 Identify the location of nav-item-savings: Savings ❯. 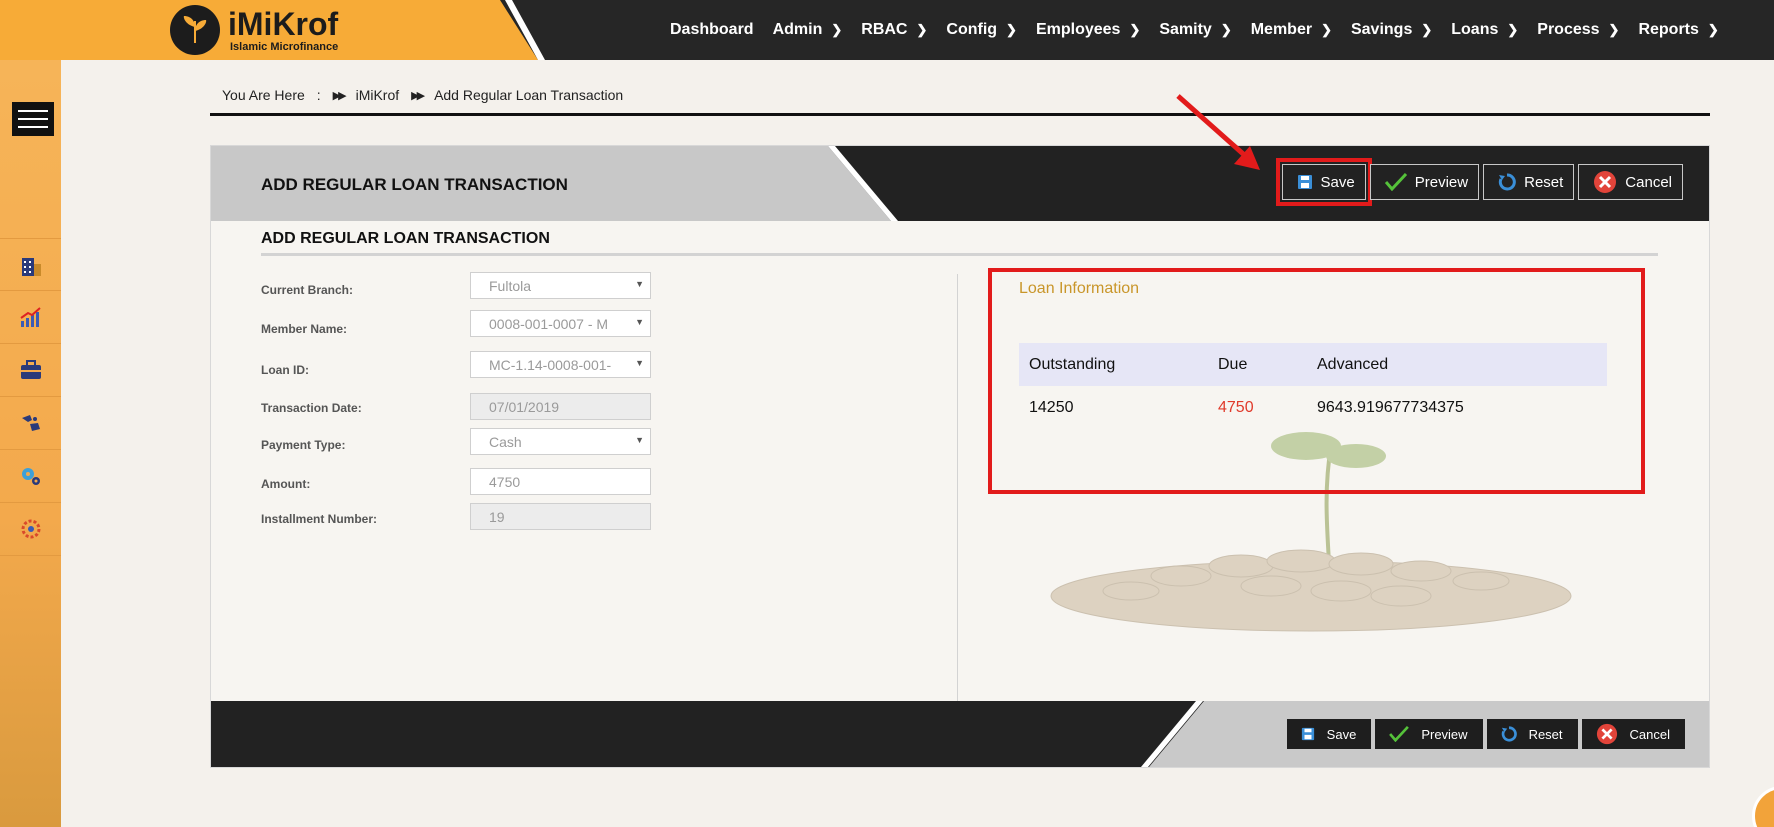
(1391, 30).